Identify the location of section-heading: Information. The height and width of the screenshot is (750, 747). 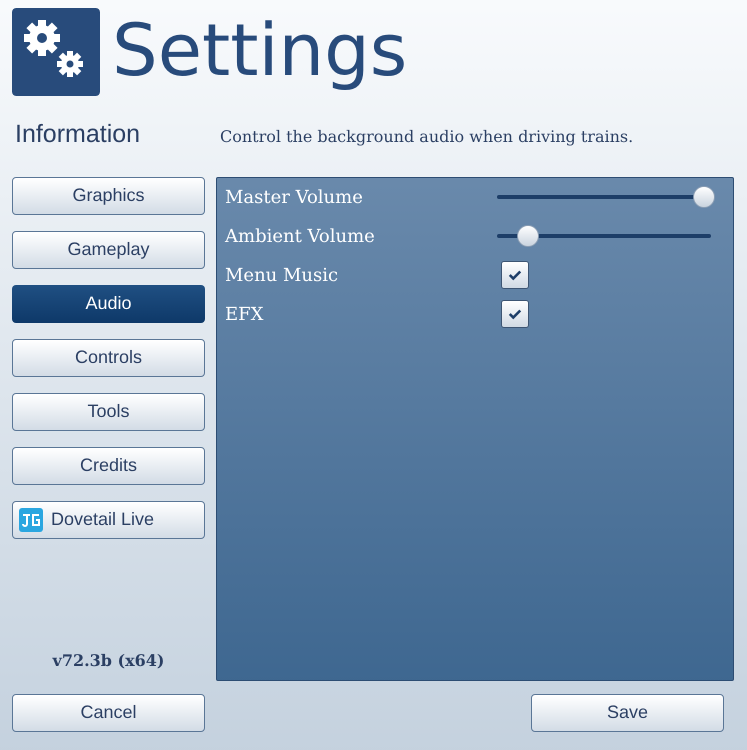
(78, 134).